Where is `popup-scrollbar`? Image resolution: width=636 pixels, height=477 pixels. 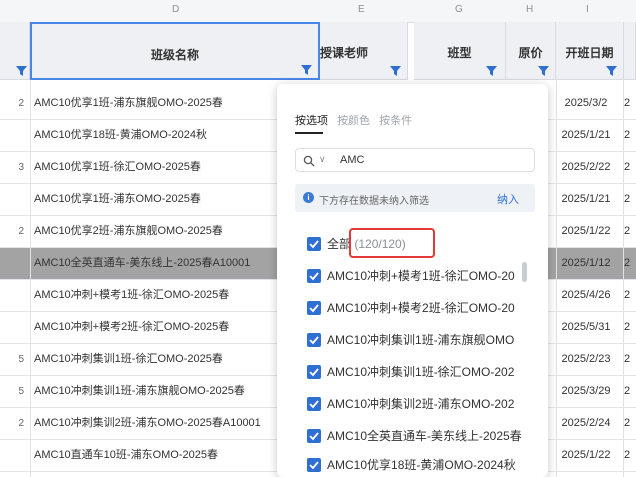
popup-scrollbar is located at coordinates (524, 272).